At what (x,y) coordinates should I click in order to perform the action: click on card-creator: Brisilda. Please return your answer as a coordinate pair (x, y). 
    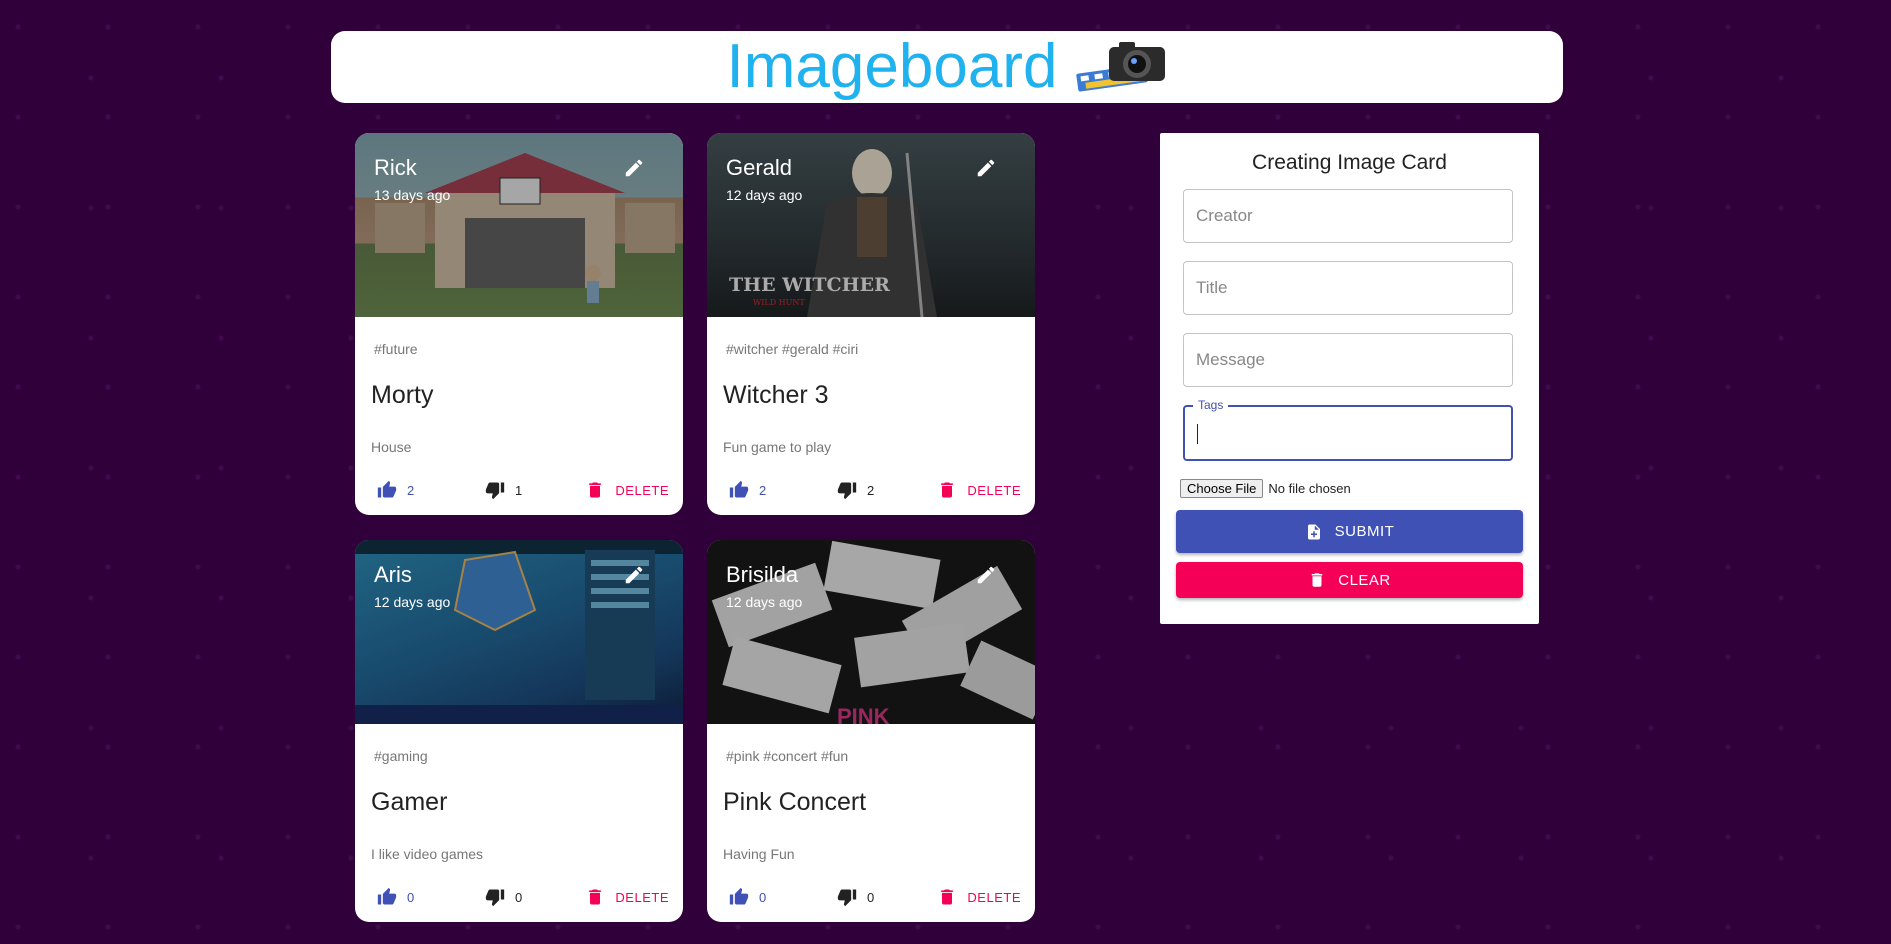
    Looking at the image, I should click on (762, 574).